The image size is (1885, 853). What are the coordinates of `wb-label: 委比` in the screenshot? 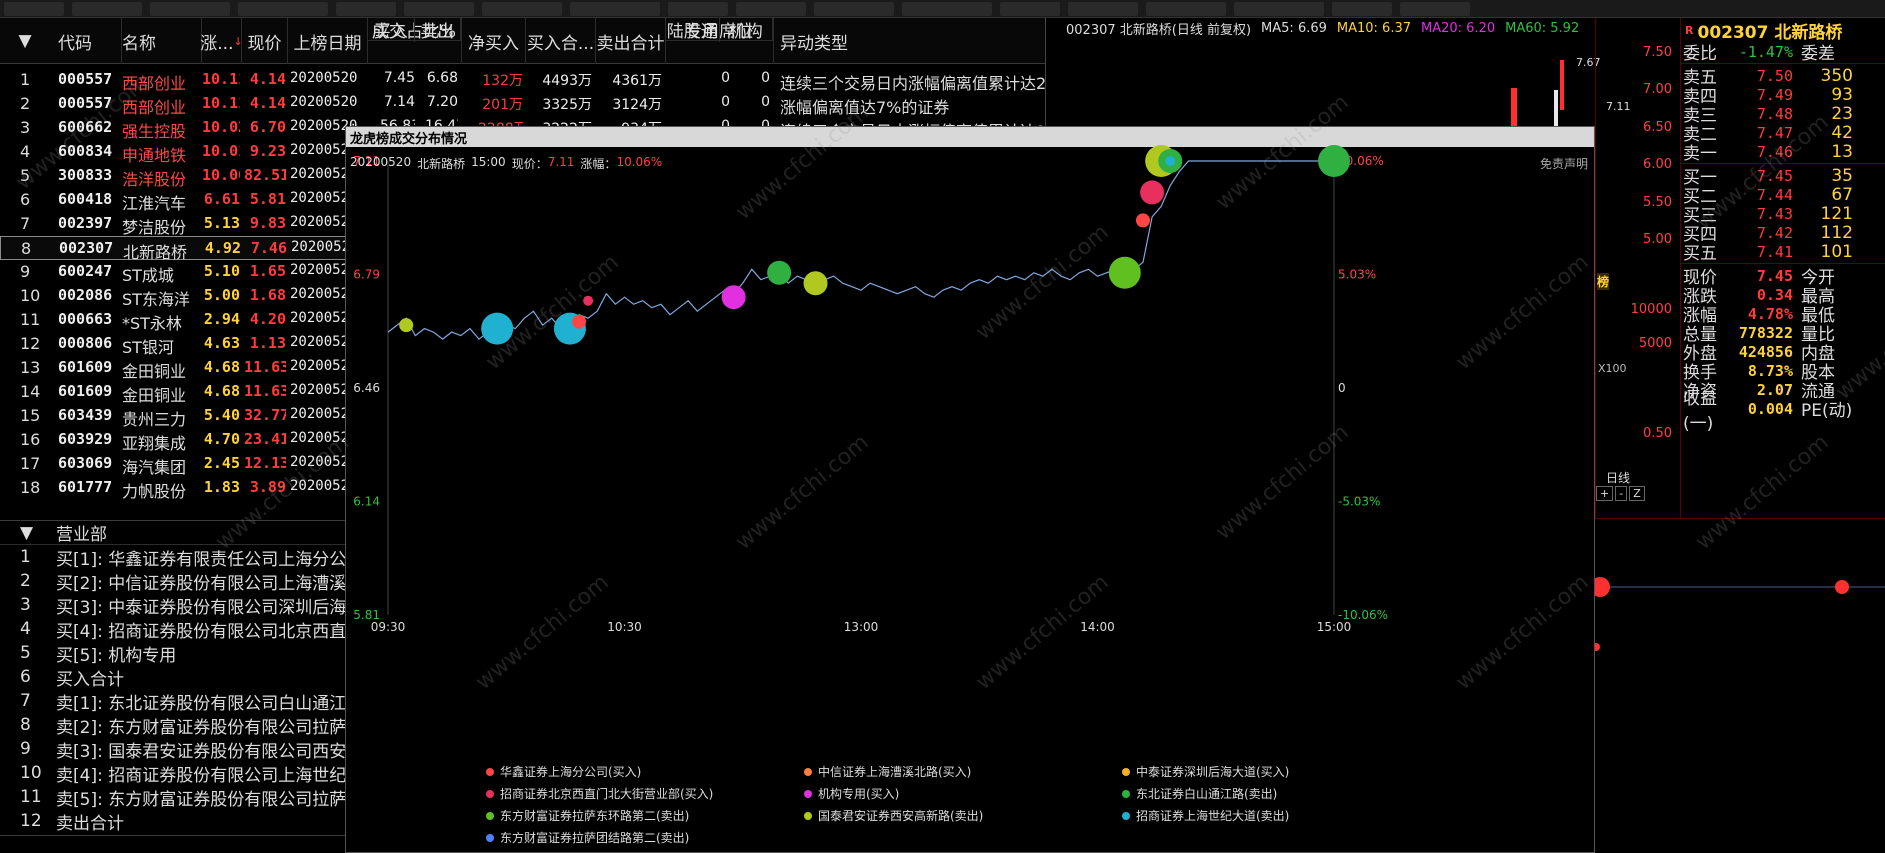 It's located at (1700, 54).